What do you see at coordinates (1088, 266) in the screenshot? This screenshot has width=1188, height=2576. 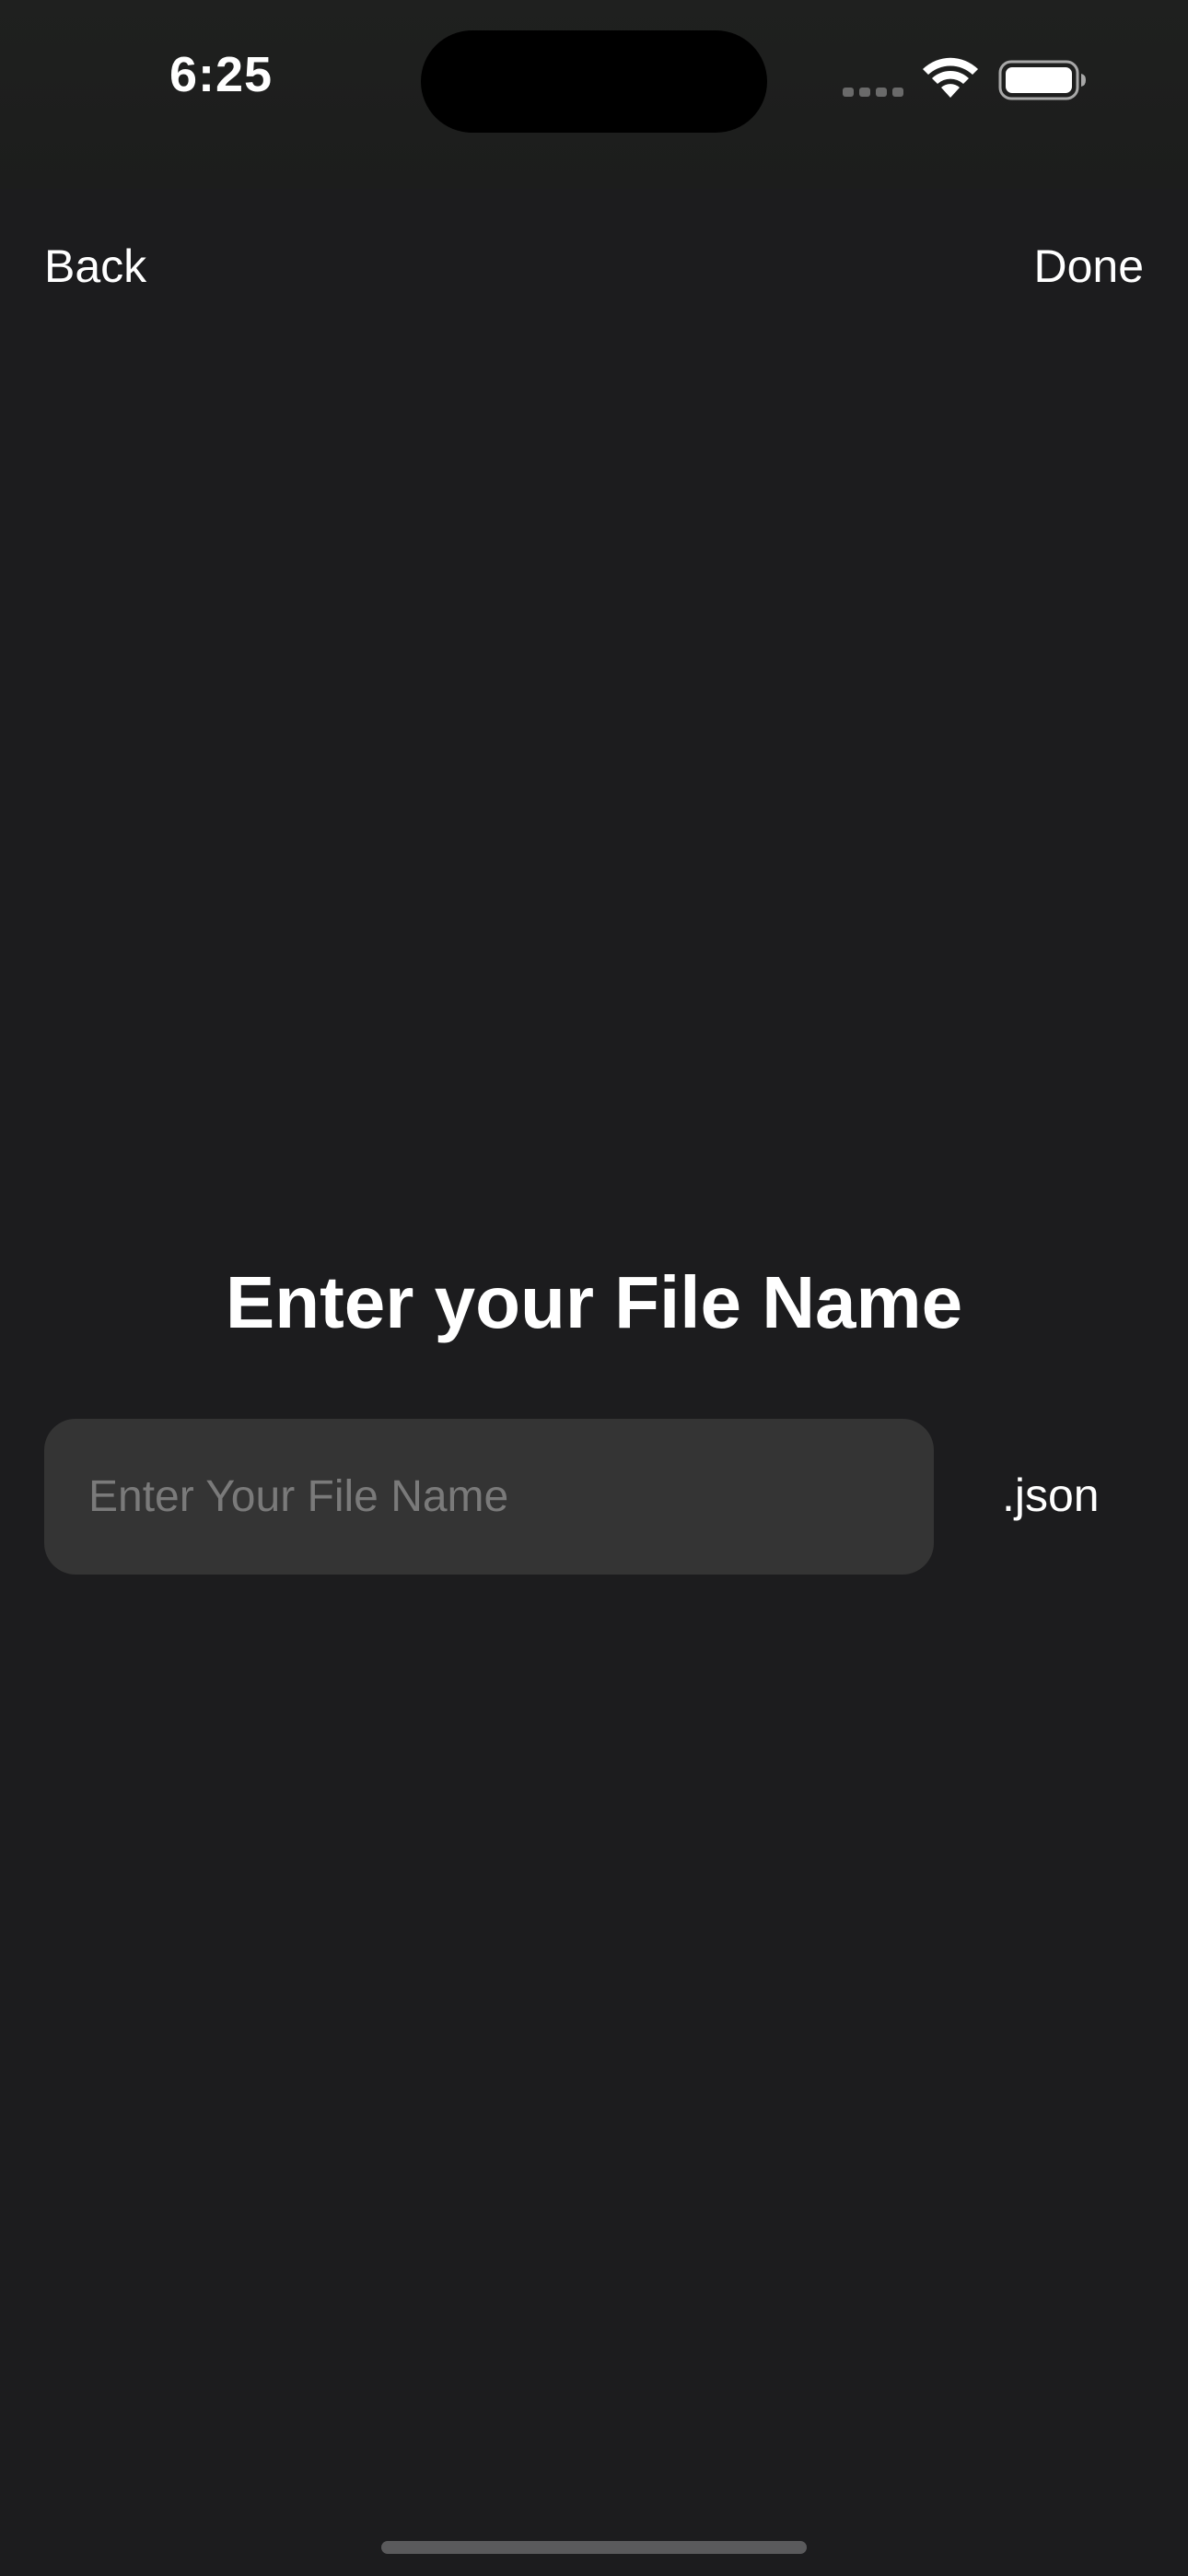 I see `done-button: Done` at bounding box center [1088, 266].